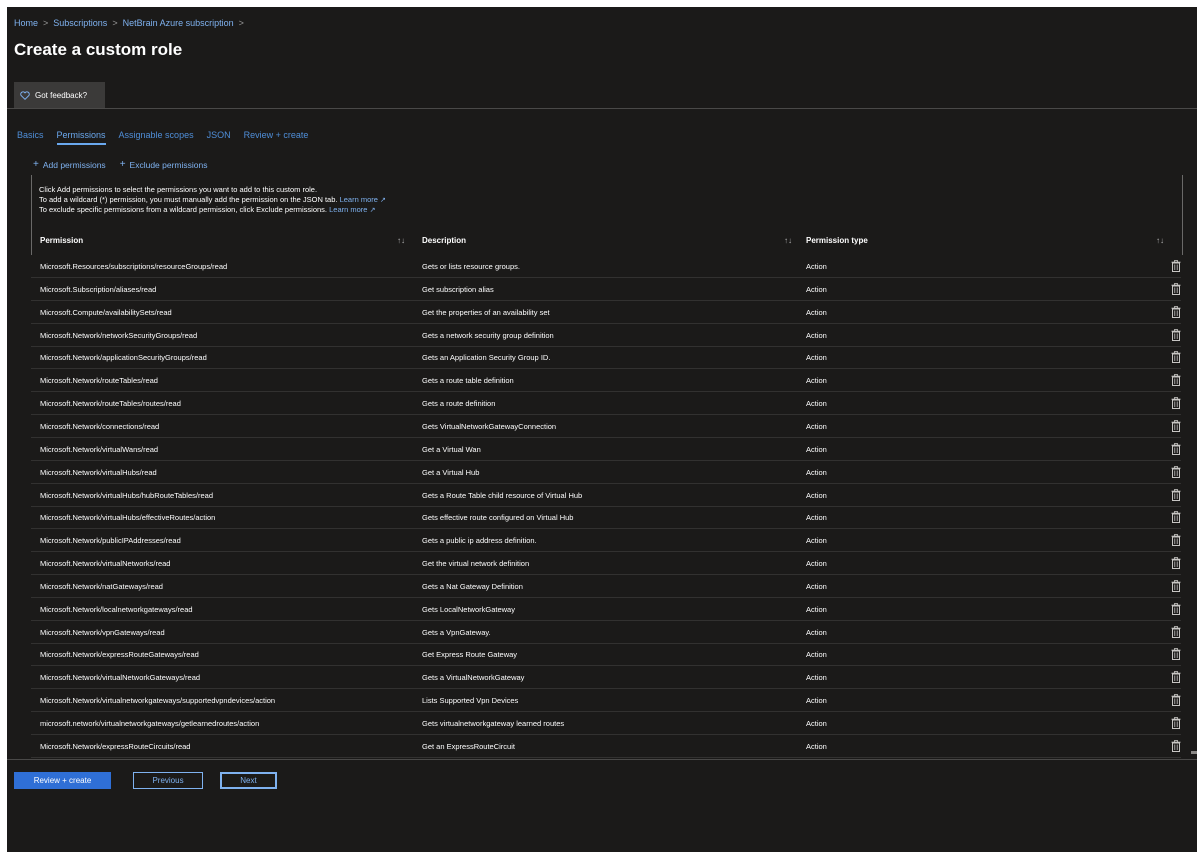 The image size is (1203, 854). I want to click on next-button: Next, so click(248, 780).